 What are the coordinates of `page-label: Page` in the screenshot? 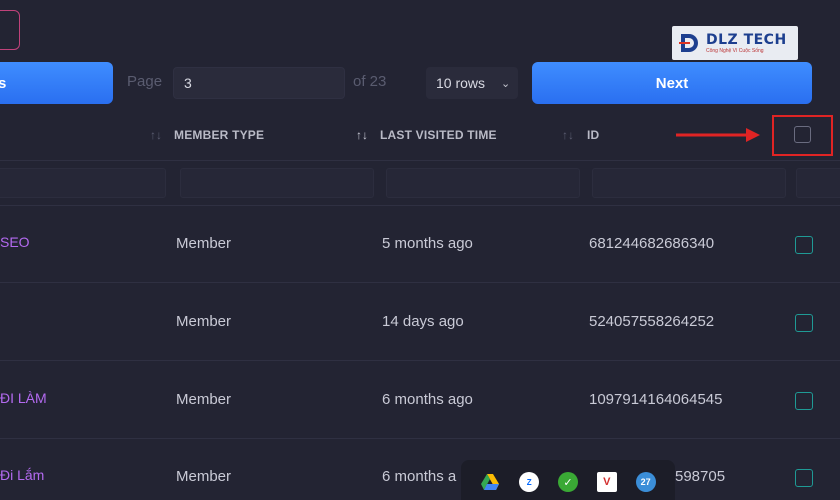 It's located at (145, 81).